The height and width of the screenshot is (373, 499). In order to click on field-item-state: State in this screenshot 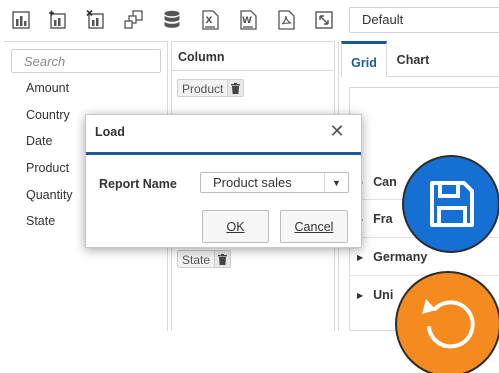, I will do `click(49, 227)`.